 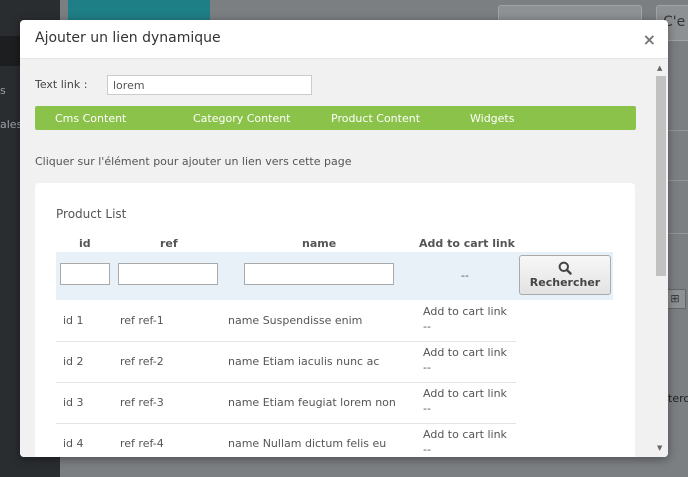 What do you see at coordinates (678, 398) in the screenshot?
I see `background-text: terc` at bounding box center [678, 398].